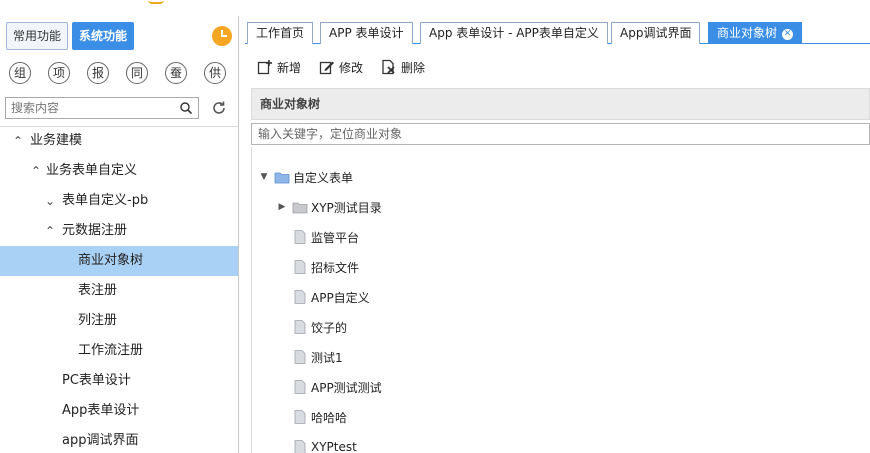 Image resolution: width=870 pixels, height=453 pixels. What do you see at coordinates (50, 201) in the screenshot?
I see `chevron-down-icon: ⌄` at bounding box center [50, 201].